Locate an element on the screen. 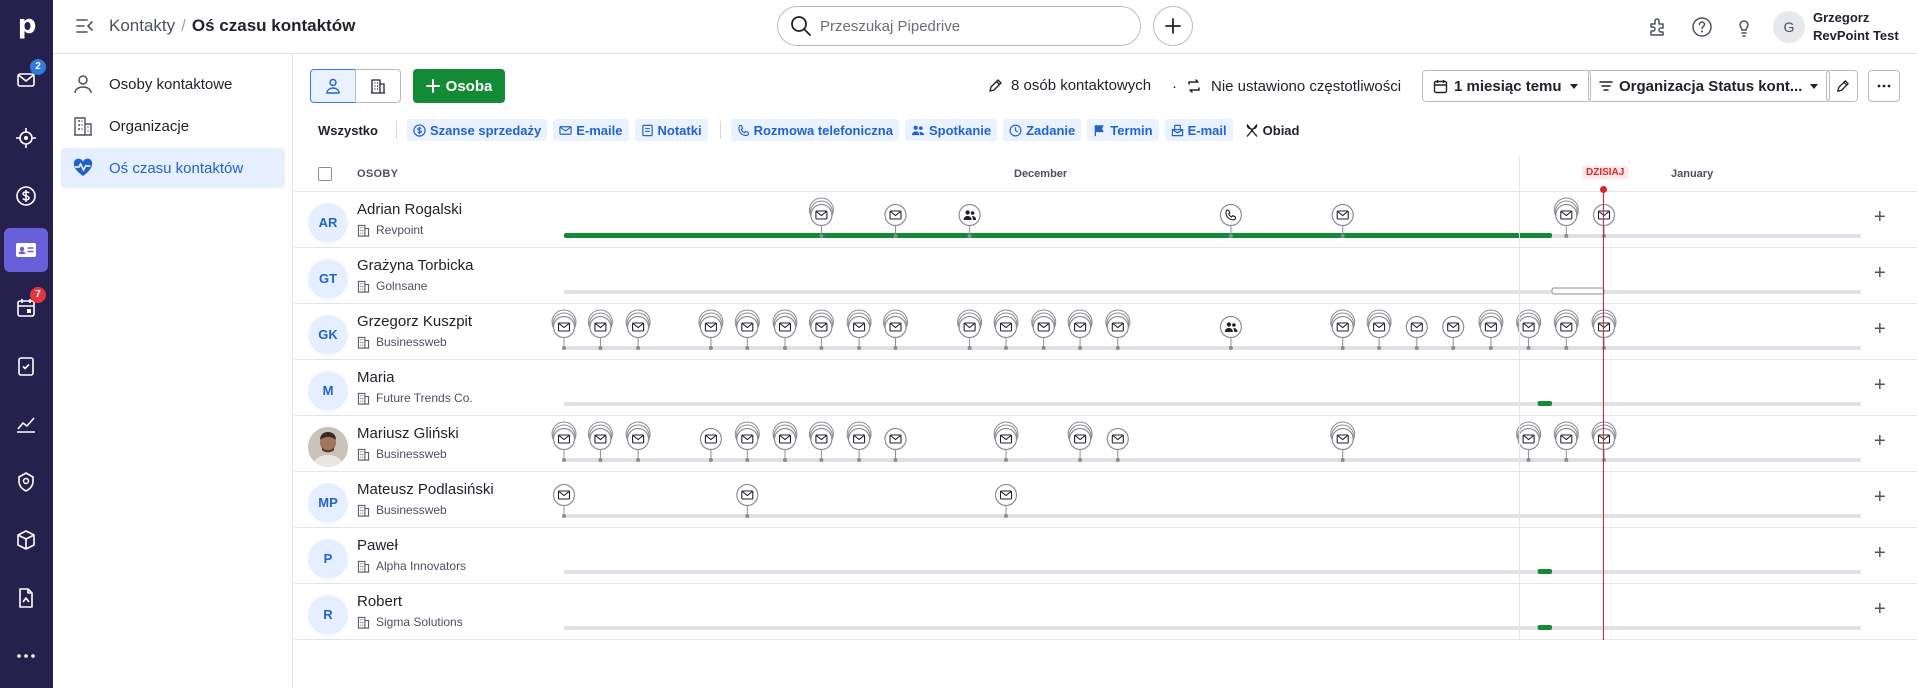 This screenshot has height=688, width=1917. rail-item-contacts-card is located at coordinates (26, 250).